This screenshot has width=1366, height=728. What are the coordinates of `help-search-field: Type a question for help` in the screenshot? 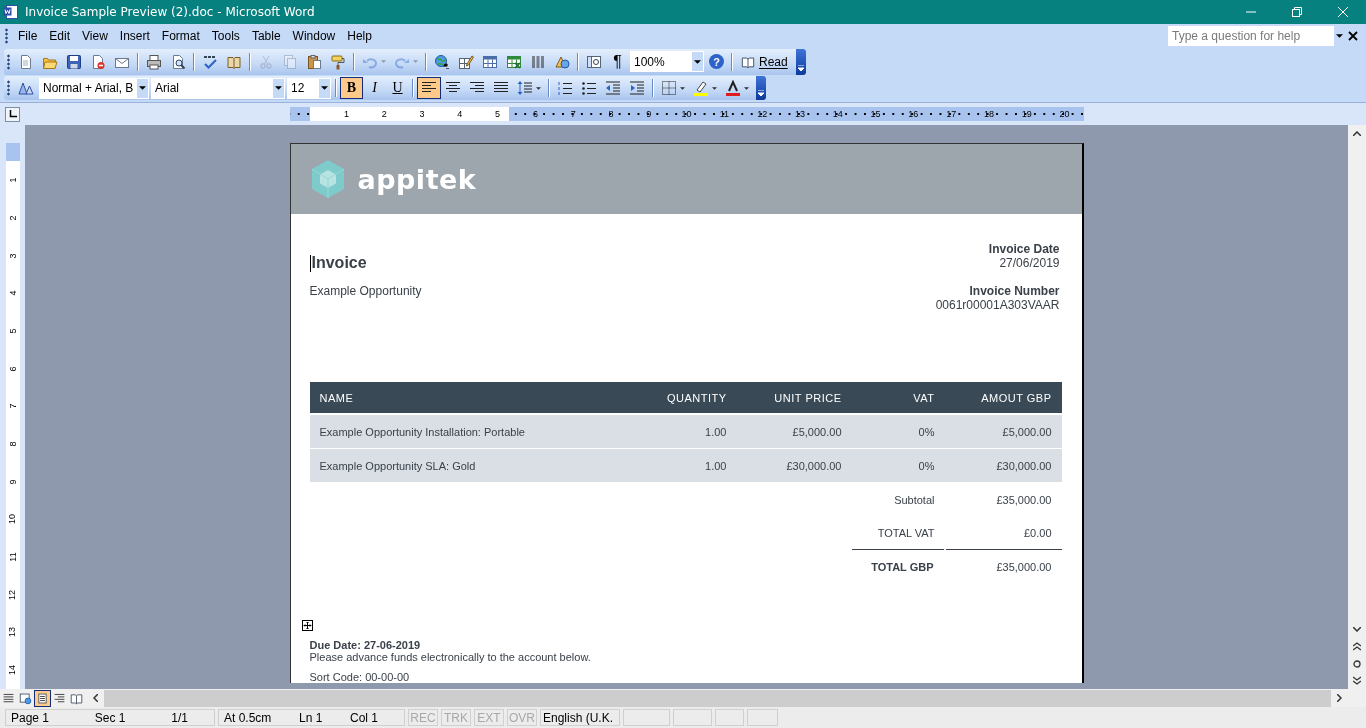 It's located at (1256, 35).